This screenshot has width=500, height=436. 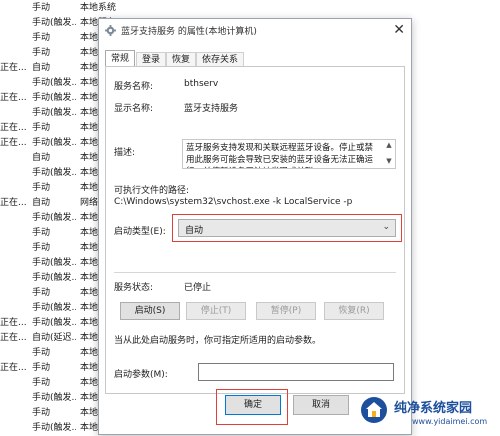 I want to click on house-logo-icon, so click(x=374, y=410).